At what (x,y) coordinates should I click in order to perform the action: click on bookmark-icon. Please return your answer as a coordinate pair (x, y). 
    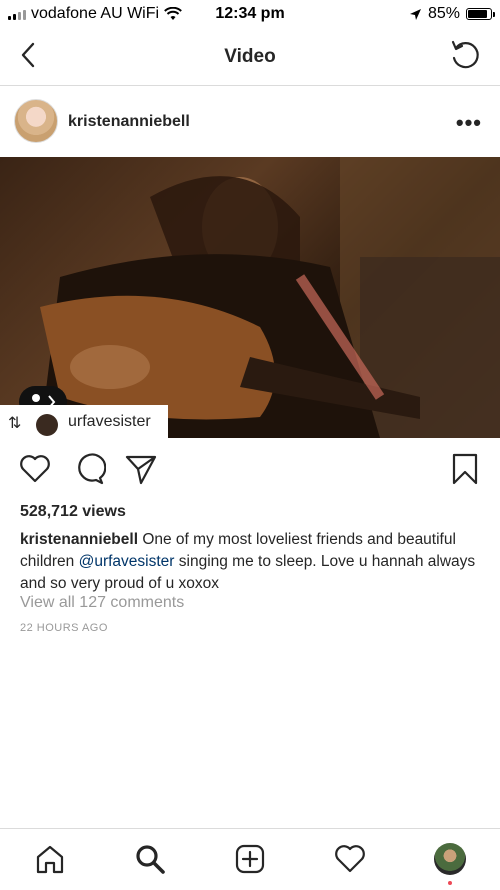
    Looking at the image, I should click on (465, 469).